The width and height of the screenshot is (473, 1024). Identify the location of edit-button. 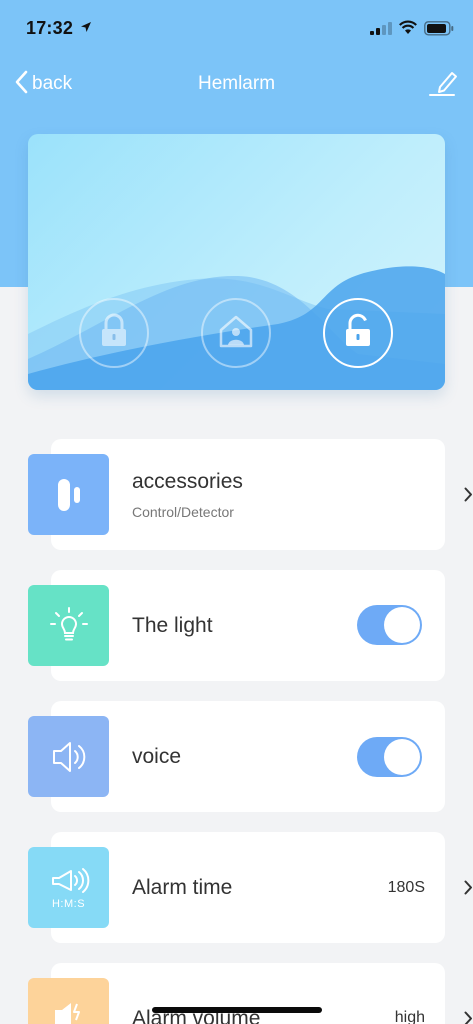
(443, 86).